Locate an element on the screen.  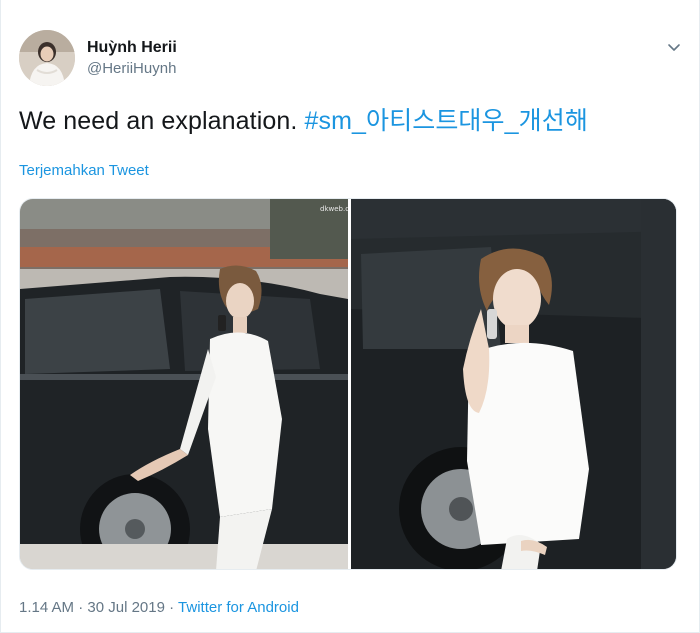
hashtag-link: #sm_아티스트대우_개선해 is located at coordinates (445, 121).